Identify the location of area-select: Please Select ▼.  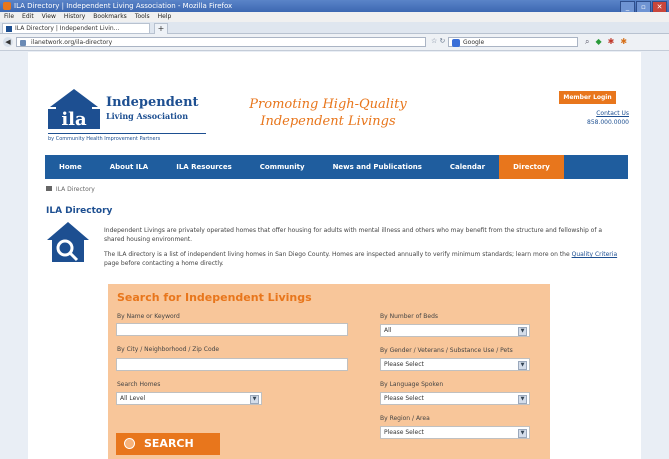
(455, 432).